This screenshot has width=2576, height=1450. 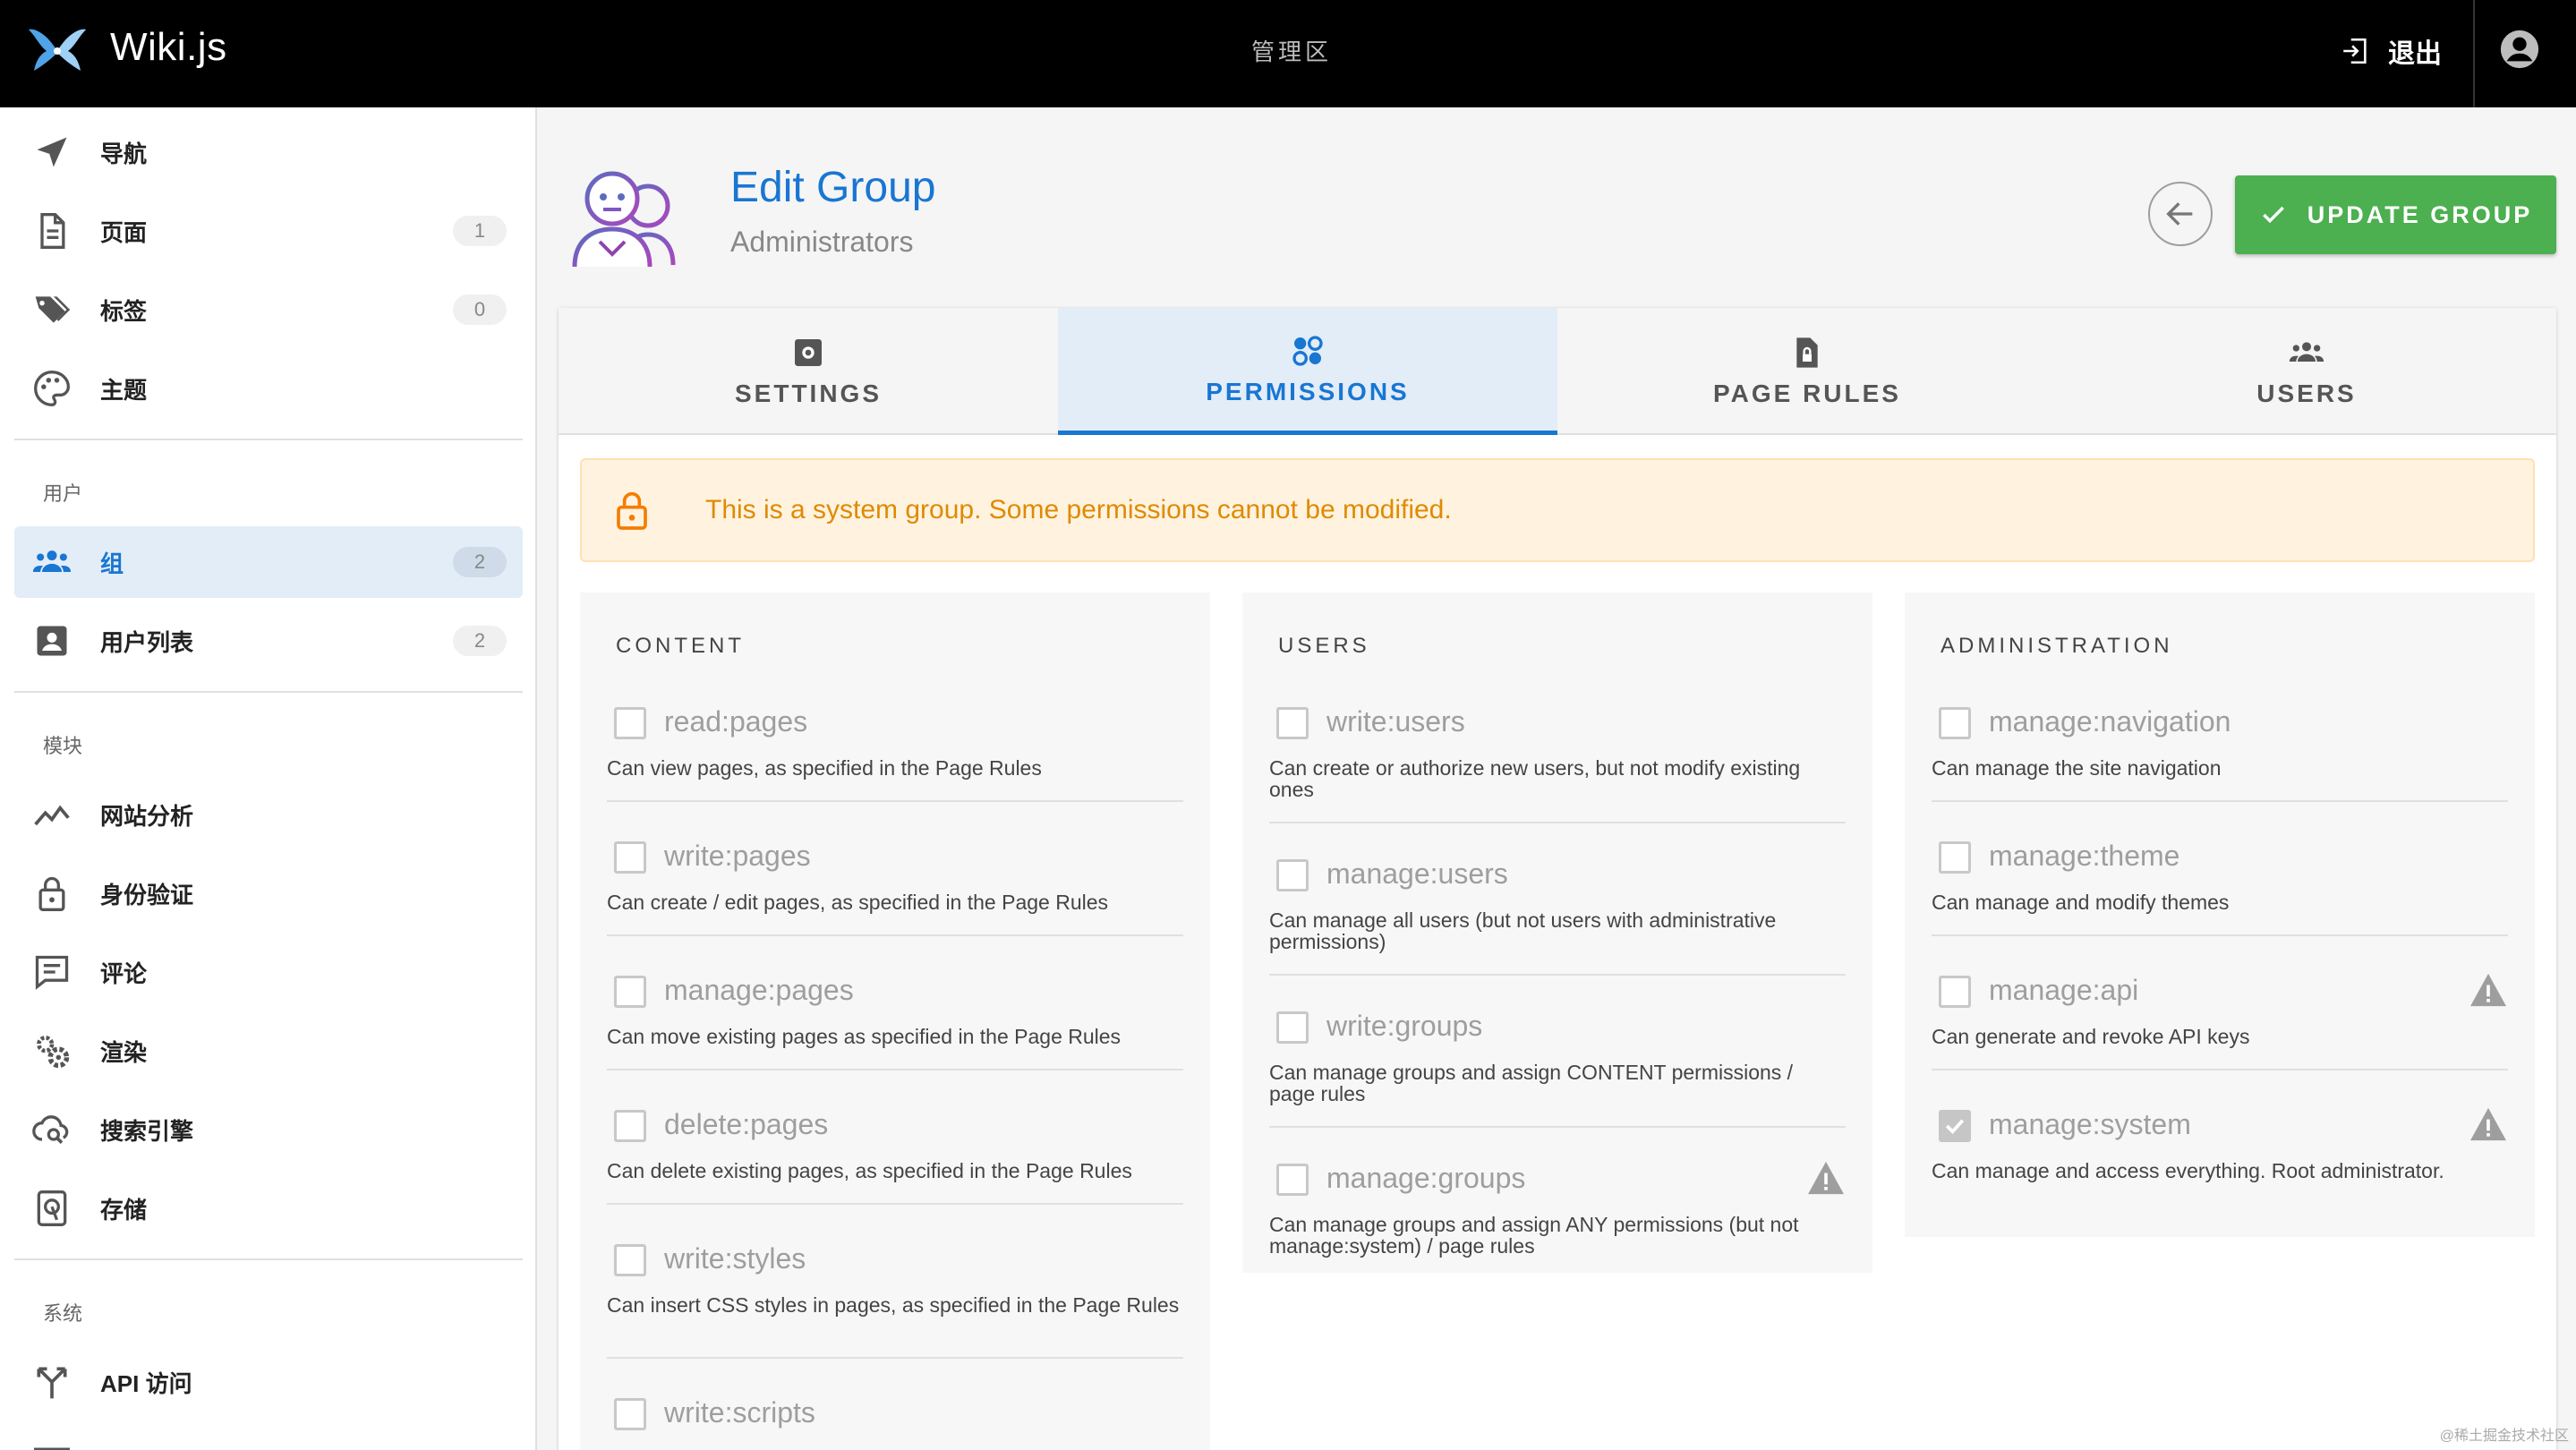 What do you see at coordinates (53, 309) in the screenshot?
I see `tags-icon` at bounding box center [53, 309].